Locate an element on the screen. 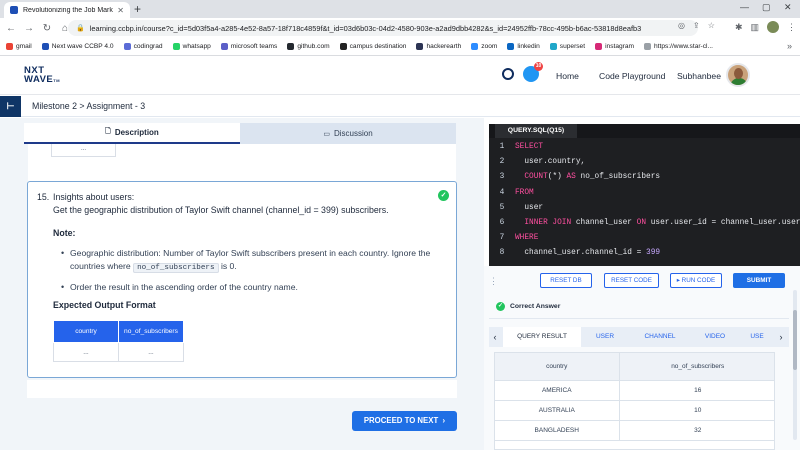 This screenshot has height=450, width=800. line-number: 4 is located at coordinates (502, 192).